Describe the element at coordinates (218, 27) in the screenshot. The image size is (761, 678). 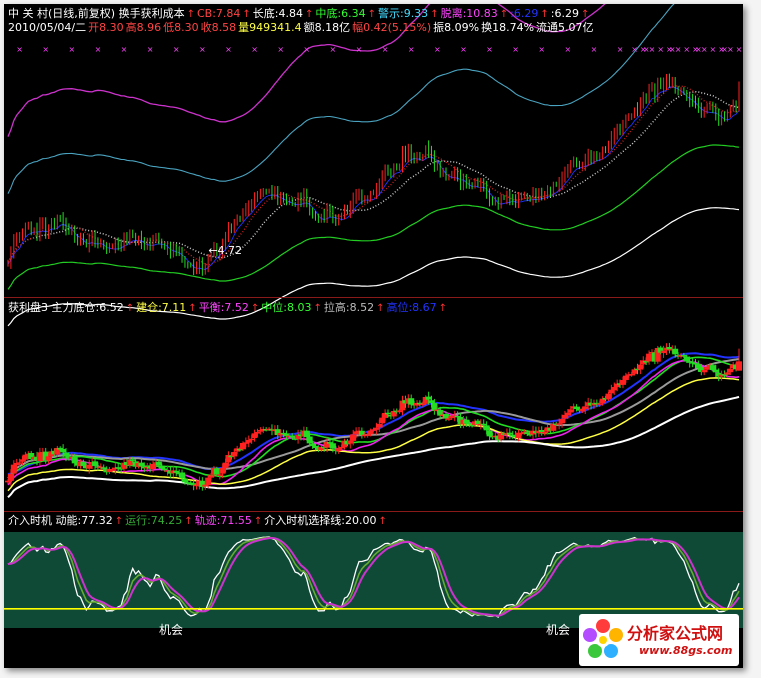
I see `header-value: 收8.58` at that location.